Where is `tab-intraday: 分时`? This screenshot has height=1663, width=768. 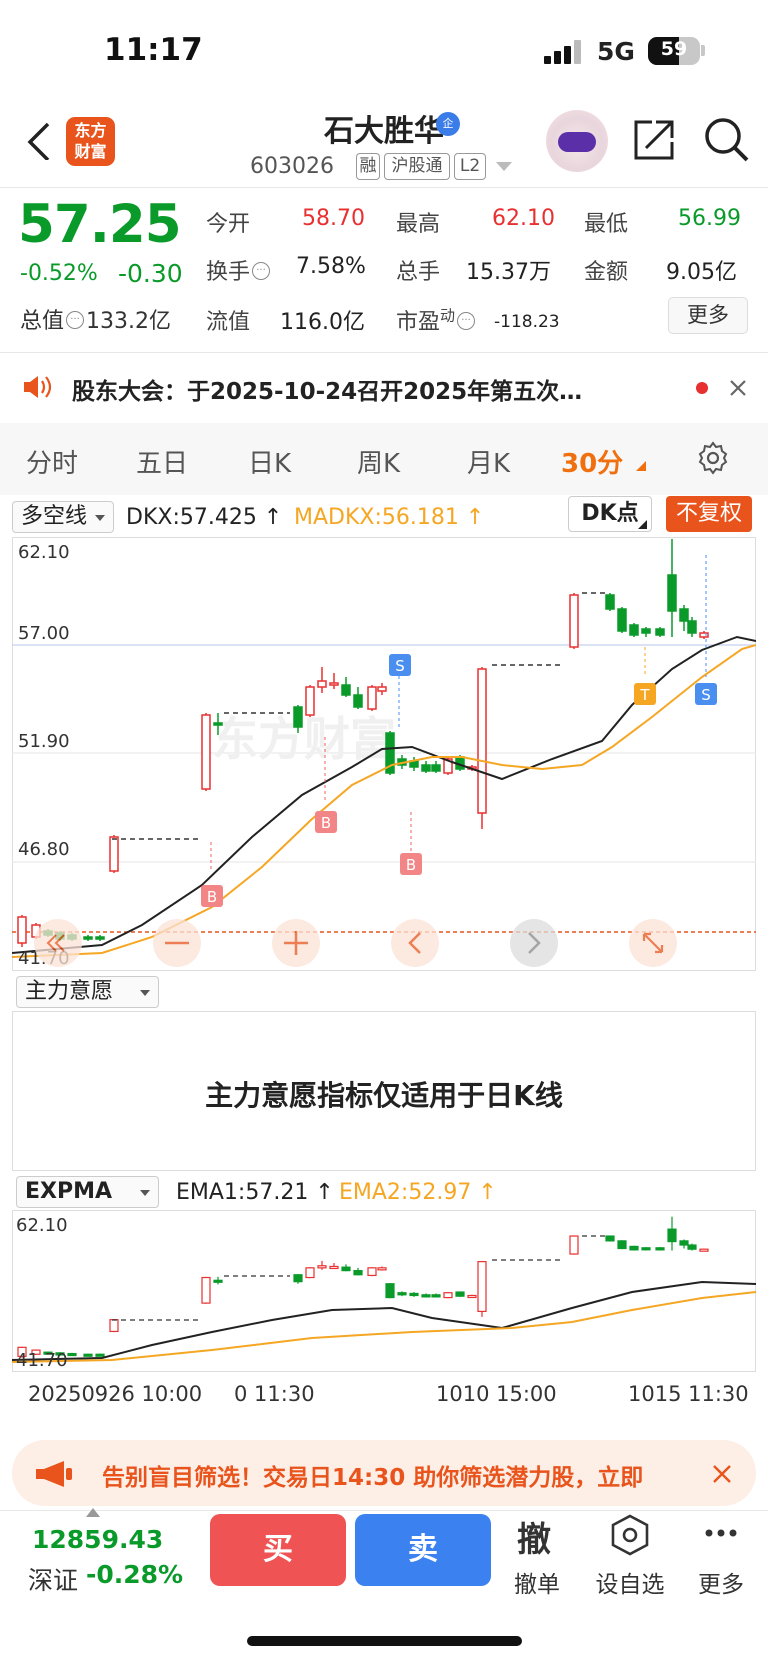 tab-intraday: 分时 is located at coordinates (52, 461).